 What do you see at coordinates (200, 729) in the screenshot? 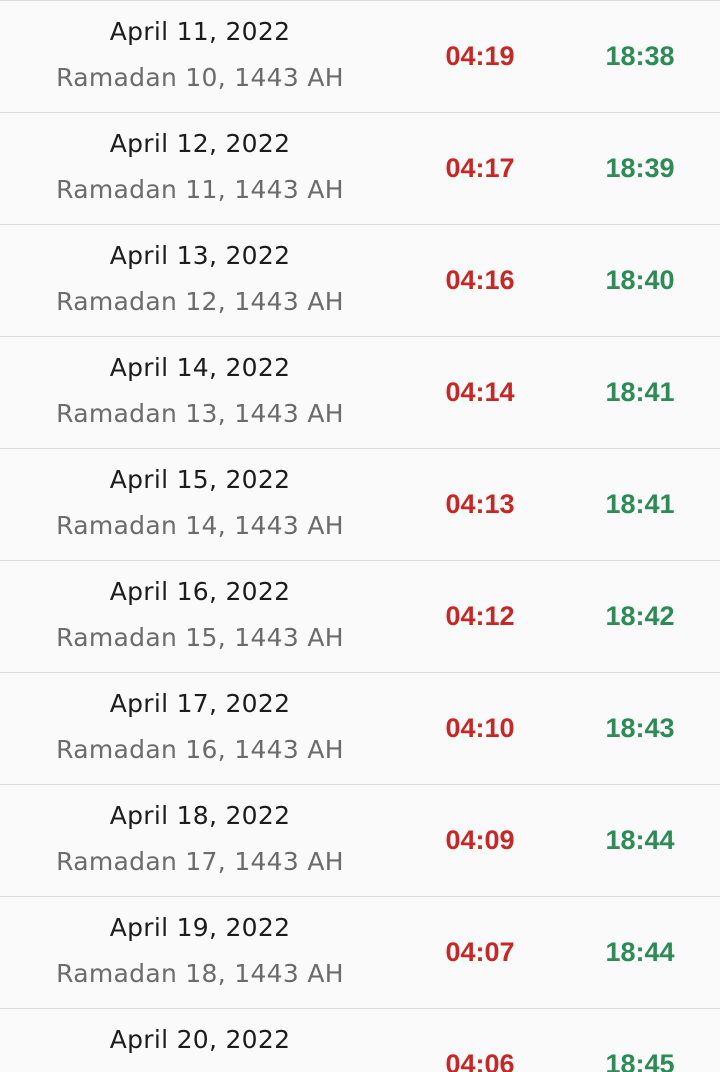
I see `date-column: April 17, 2022 Ramadan 16, 1443 AH` at bounding box center [200, 729].